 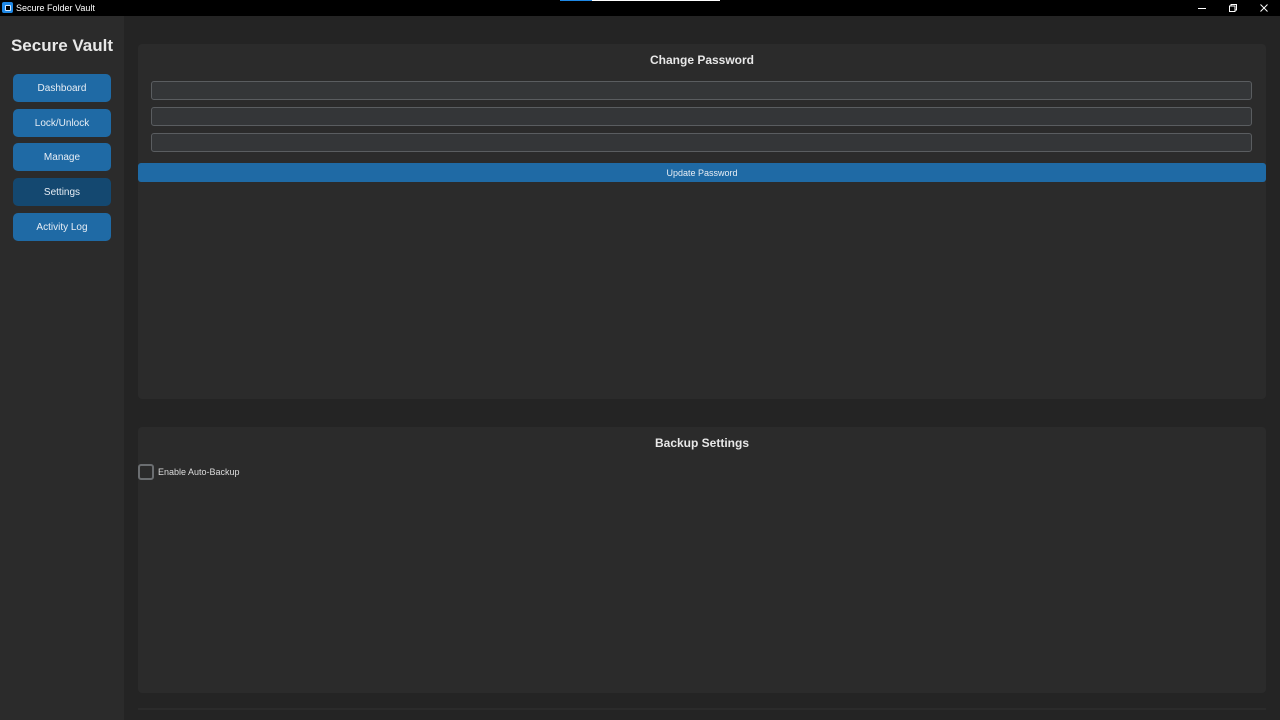 I want to click on window-title: Secure Folder Vault, so click(x=55, y=8).